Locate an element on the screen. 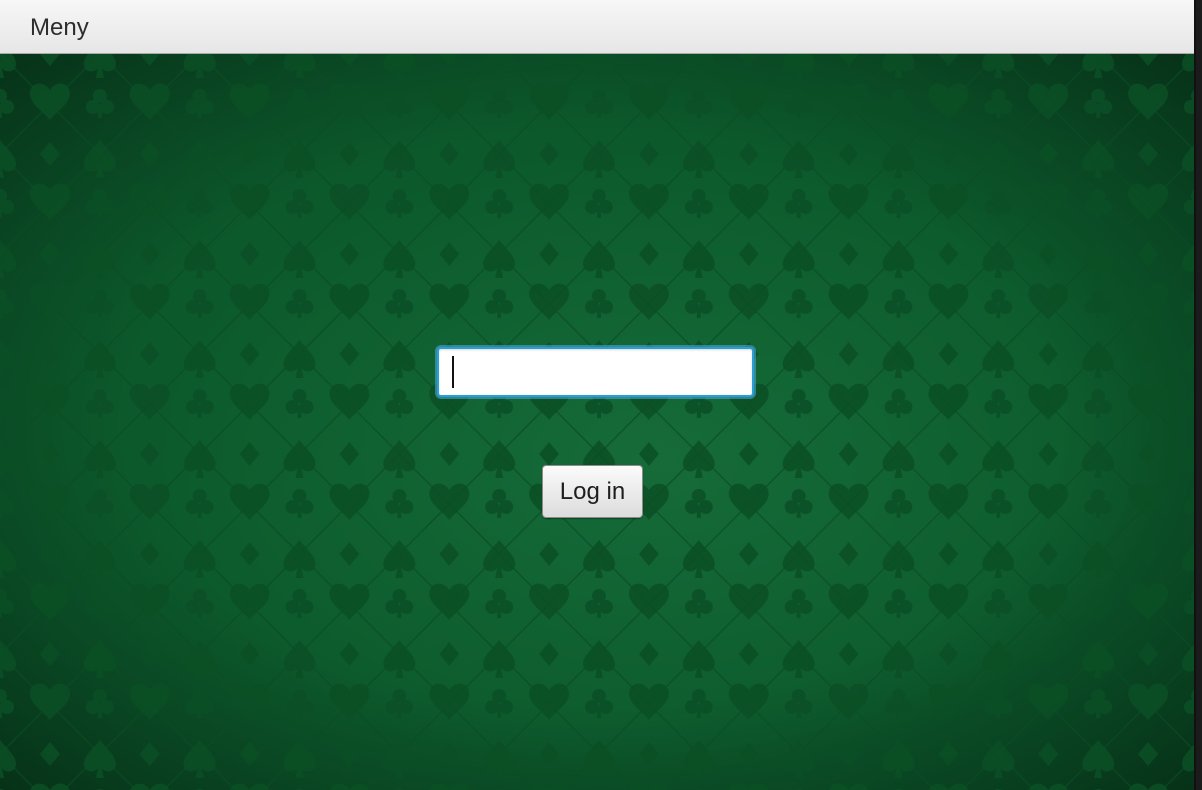 The image size is (1202, 790). menu-meny: Meny is located at coordinates (59, 28).